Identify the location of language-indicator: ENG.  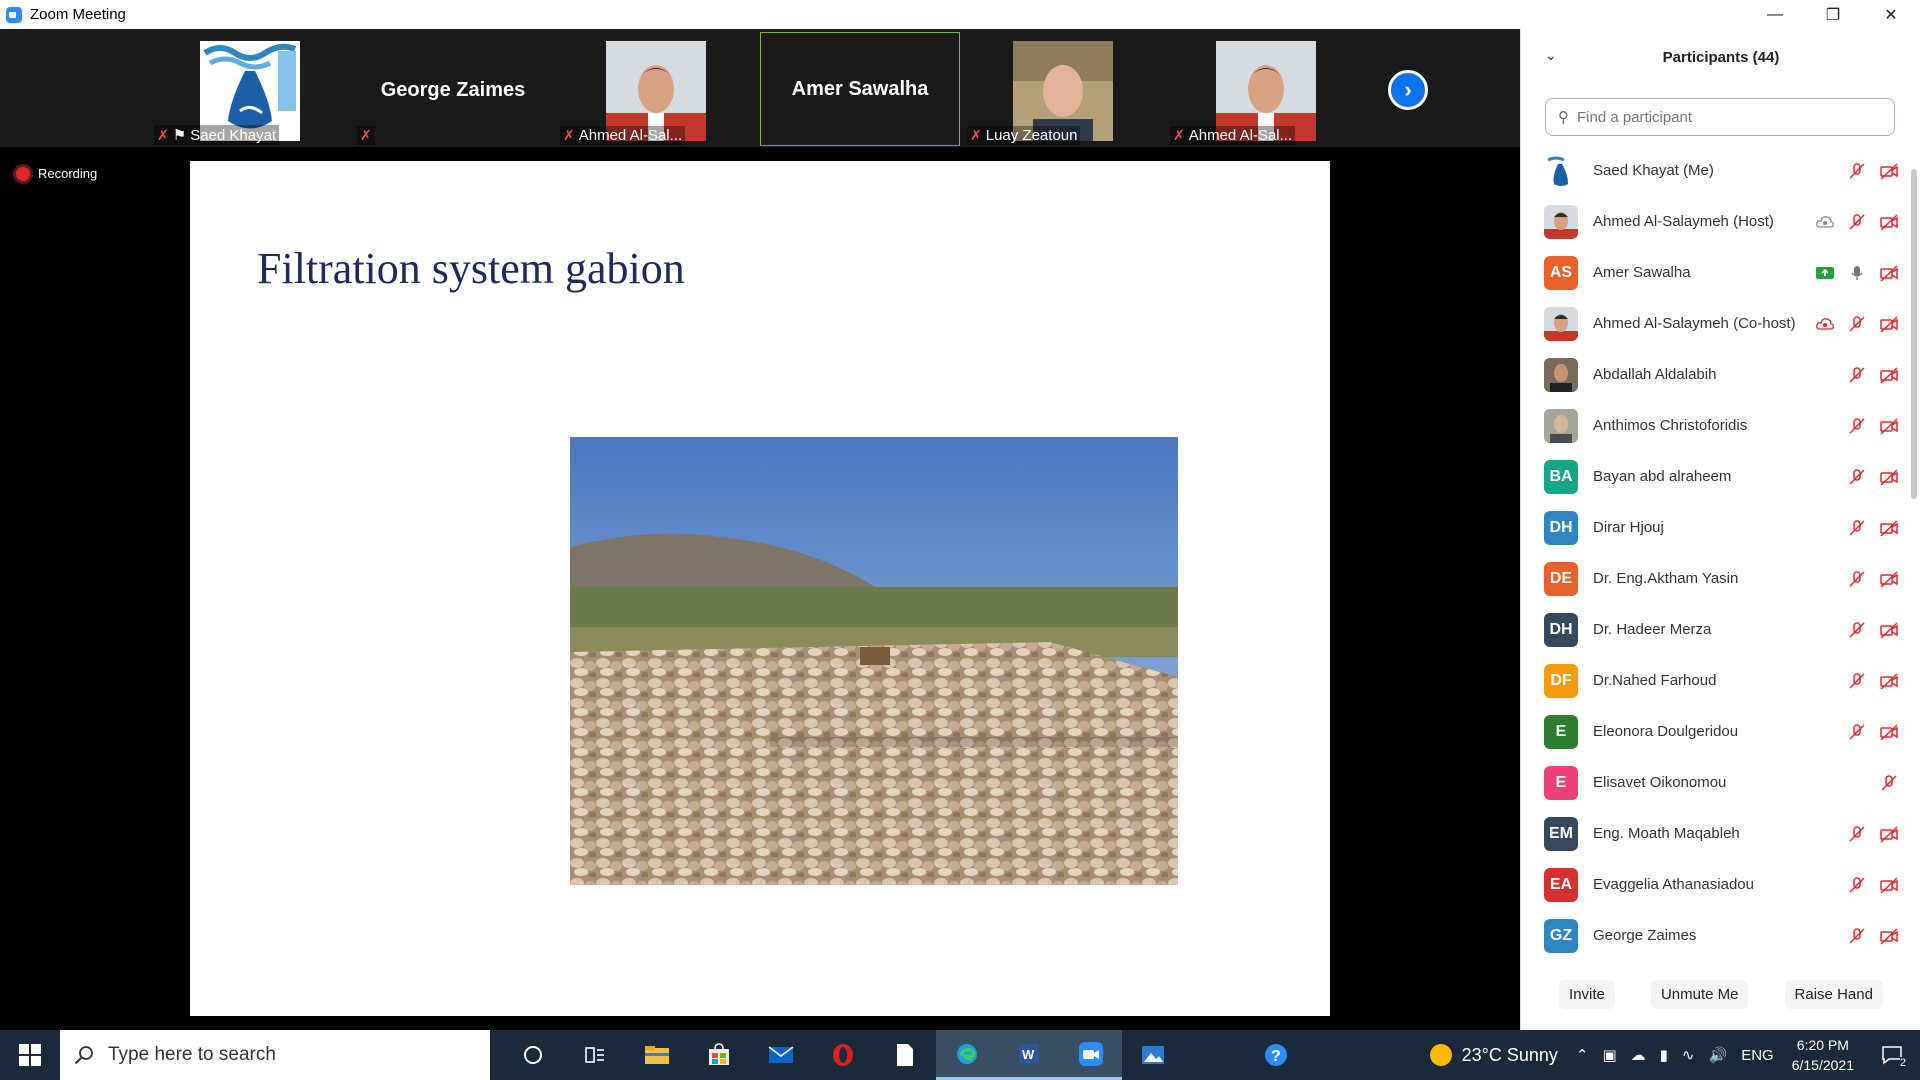
(1757, 1055).